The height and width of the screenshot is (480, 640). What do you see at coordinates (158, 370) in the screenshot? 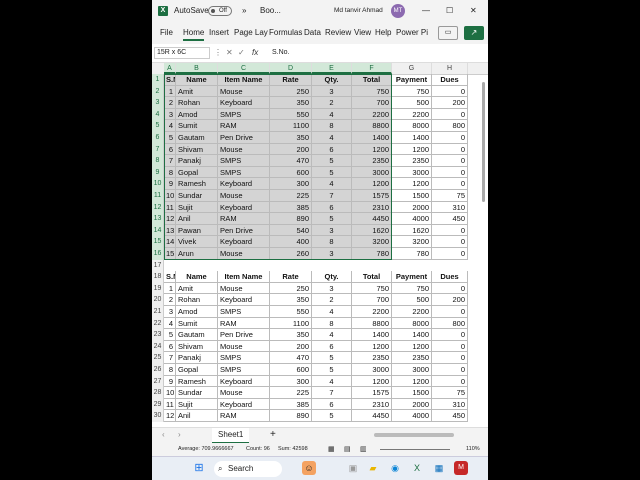
I see `row-header: 26` at bounding box center [158, 370].